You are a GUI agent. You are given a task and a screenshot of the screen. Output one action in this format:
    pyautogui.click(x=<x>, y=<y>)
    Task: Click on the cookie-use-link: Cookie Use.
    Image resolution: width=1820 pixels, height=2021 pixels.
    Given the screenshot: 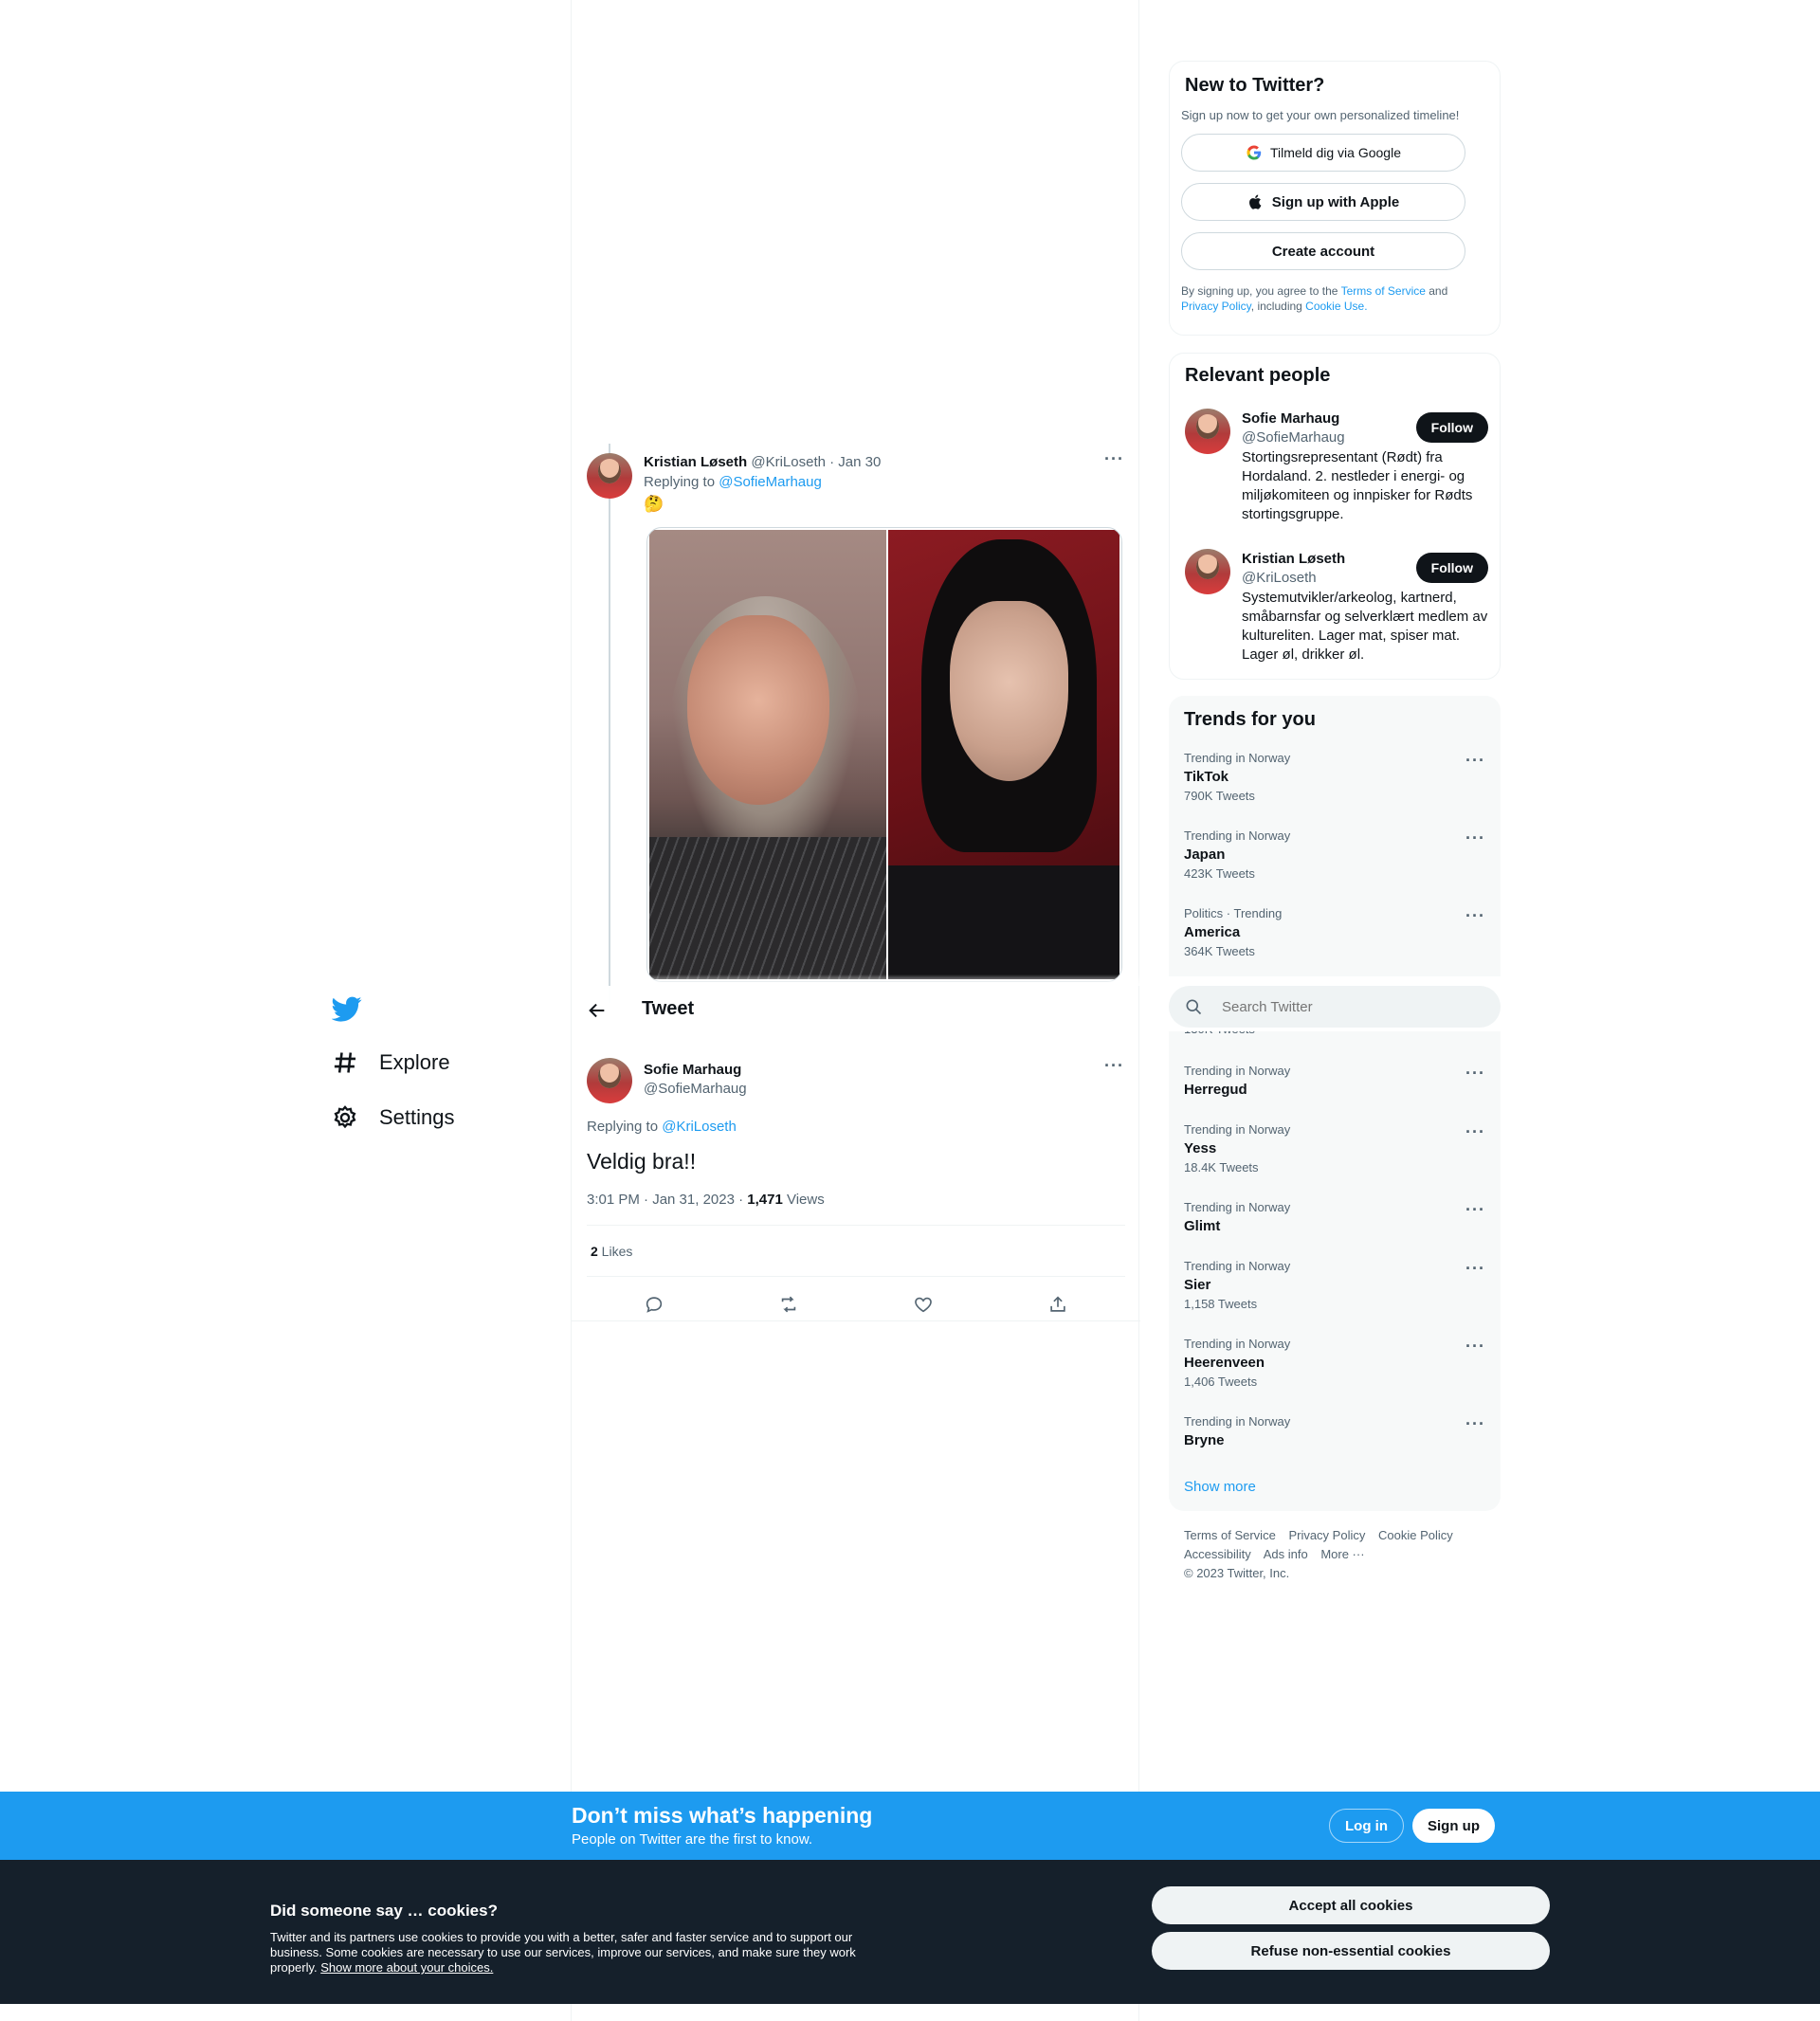 What is the action you would take?
    pyautogui.click(x=1336, y=307)
    